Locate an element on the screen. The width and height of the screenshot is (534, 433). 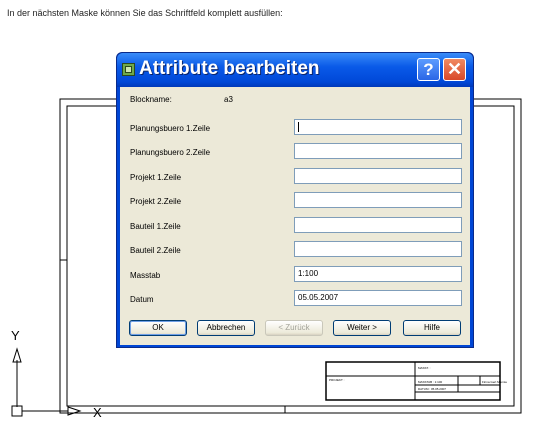
help-button: Hilfe is located at coordinates (432, 328).